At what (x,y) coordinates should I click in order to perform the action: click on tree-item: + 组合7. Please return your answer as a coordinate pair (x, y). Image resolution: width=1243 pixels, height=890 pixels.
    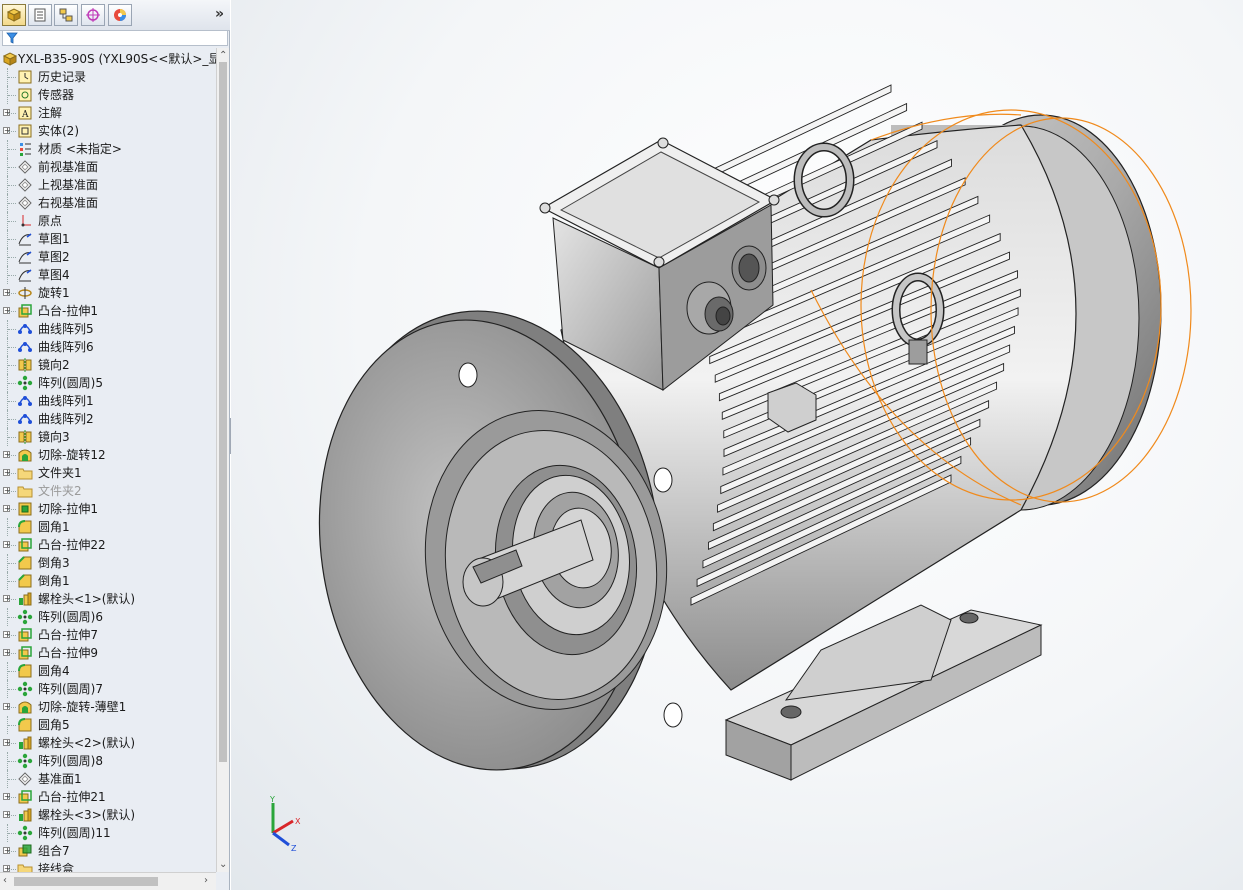
    Looking at the image, I should click on (108, 851).